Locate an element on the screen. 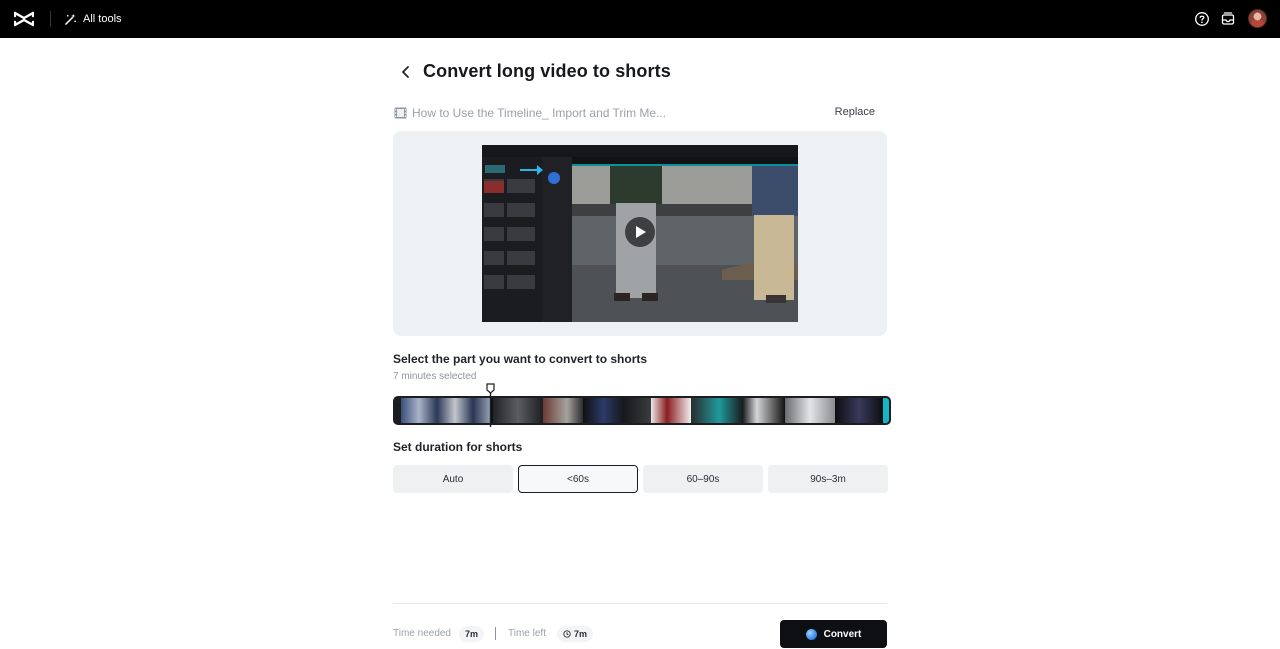 The width and height of the screenshot is (1280, 649). set-duration-heading: Set duration for shorts is located at coordinates (458, 447).